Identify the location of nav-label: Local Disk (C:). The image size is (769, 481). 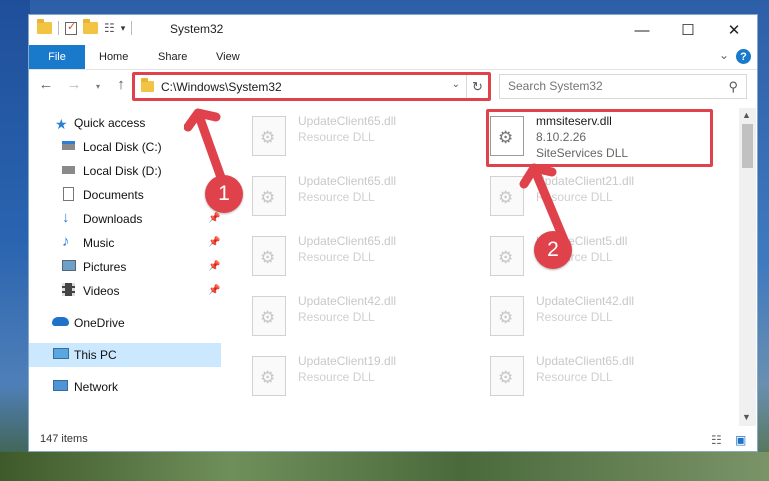
(122, 147).